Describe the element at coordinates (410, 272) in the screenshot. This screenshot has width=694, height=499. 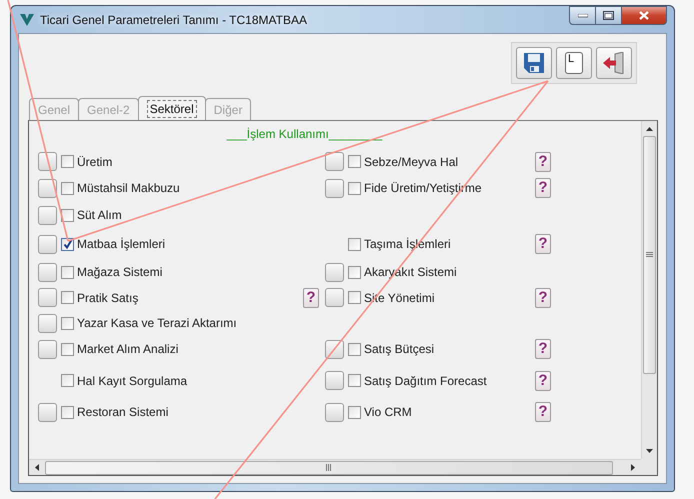
I see `option-label: Akaryakıt Sistemi` at that location.